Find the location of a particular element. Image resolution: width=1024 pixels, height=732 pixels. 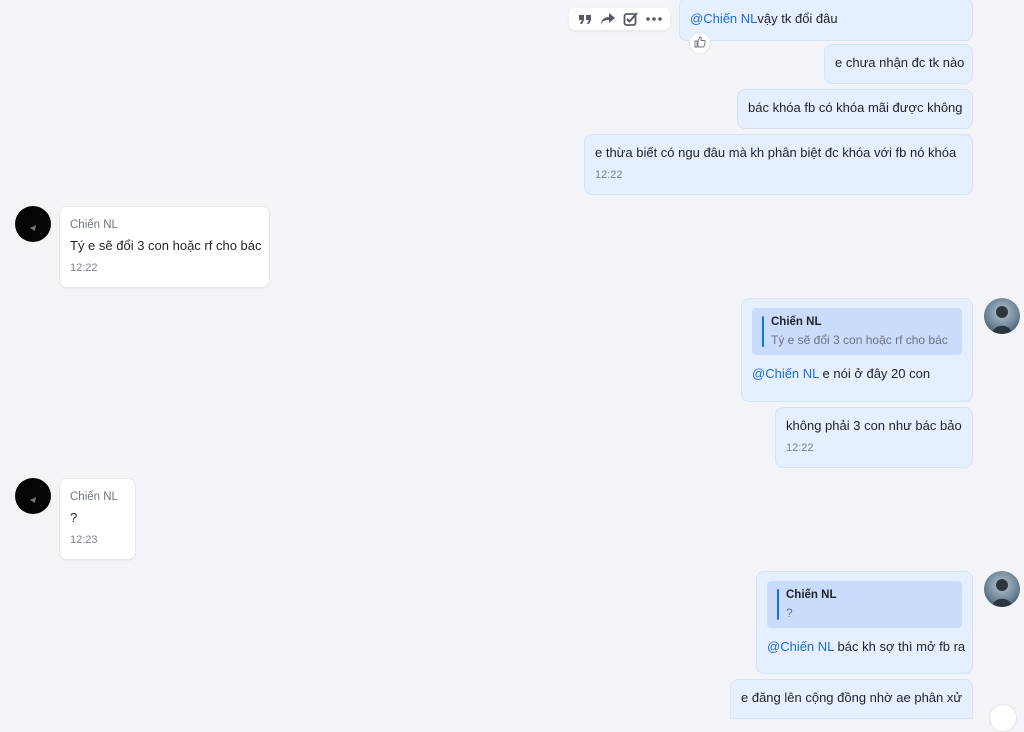

outgoing-message: @Chiến NLvậy tk đổi đâu is located at coordinates (826, 20).